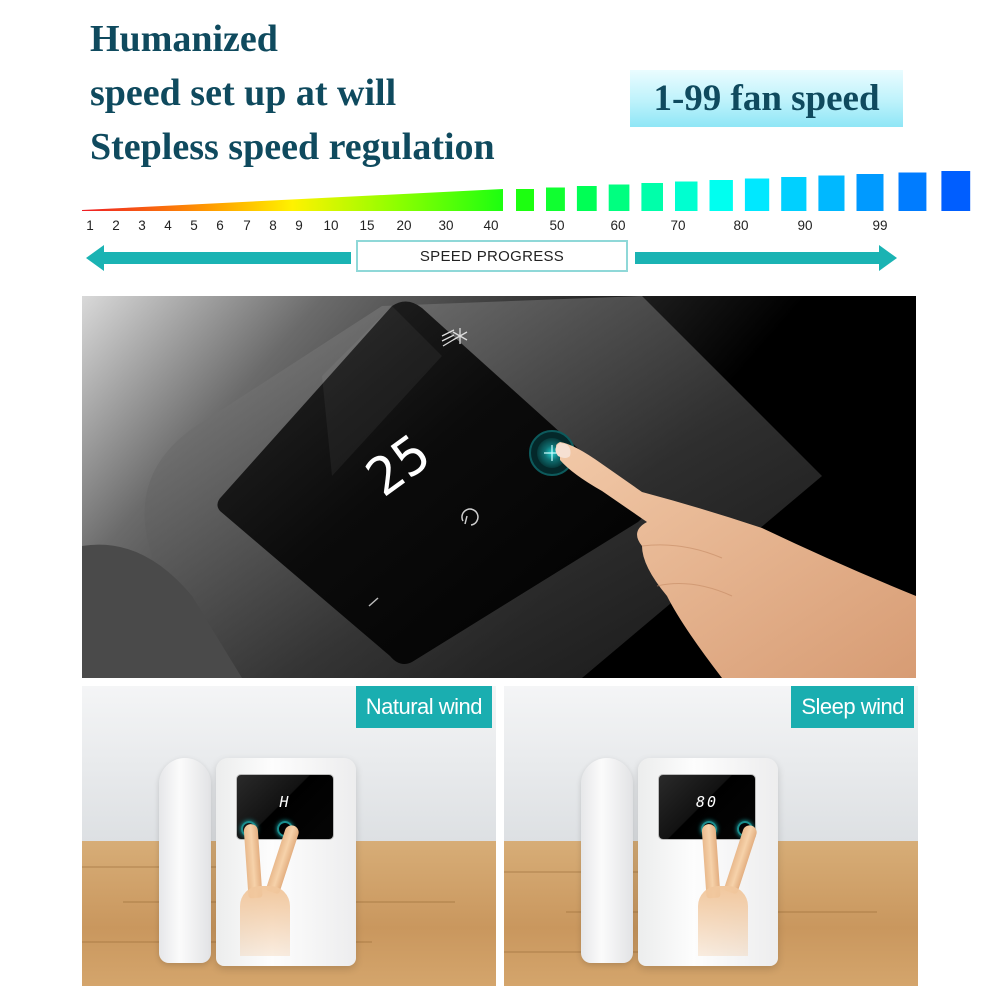  Describe the element at coordinates (446, 225) in the screenshot. I see `speed-tick-label: 30` at that location.